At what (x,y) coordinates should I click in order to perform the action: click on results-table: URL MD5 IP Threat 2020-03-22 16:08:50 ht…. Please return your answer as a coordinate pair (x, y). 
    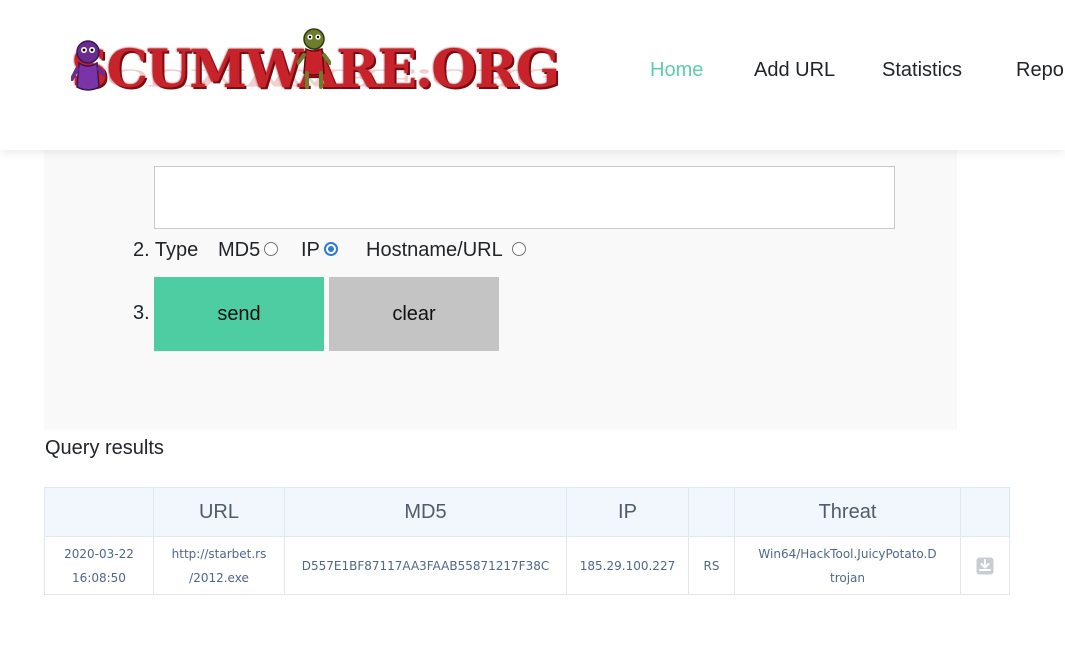
    Looking at the image, I should click on (527, 541).